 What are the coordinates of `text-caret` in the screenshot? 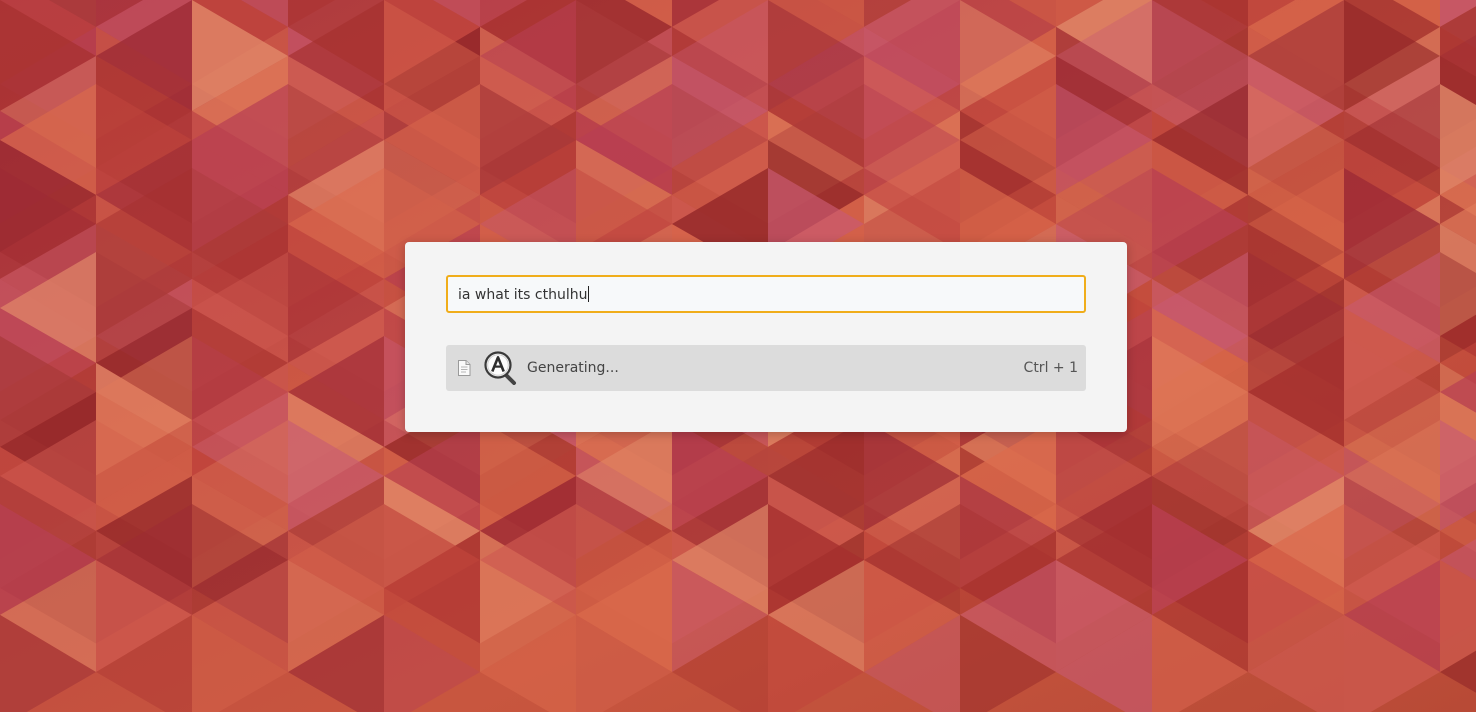 It's located at (589, 294).